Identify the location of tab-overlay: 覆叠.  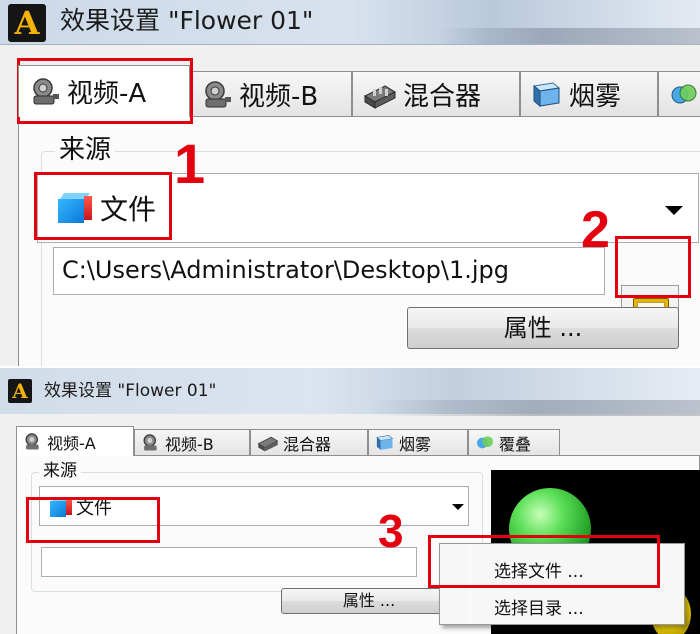
(514, 442).